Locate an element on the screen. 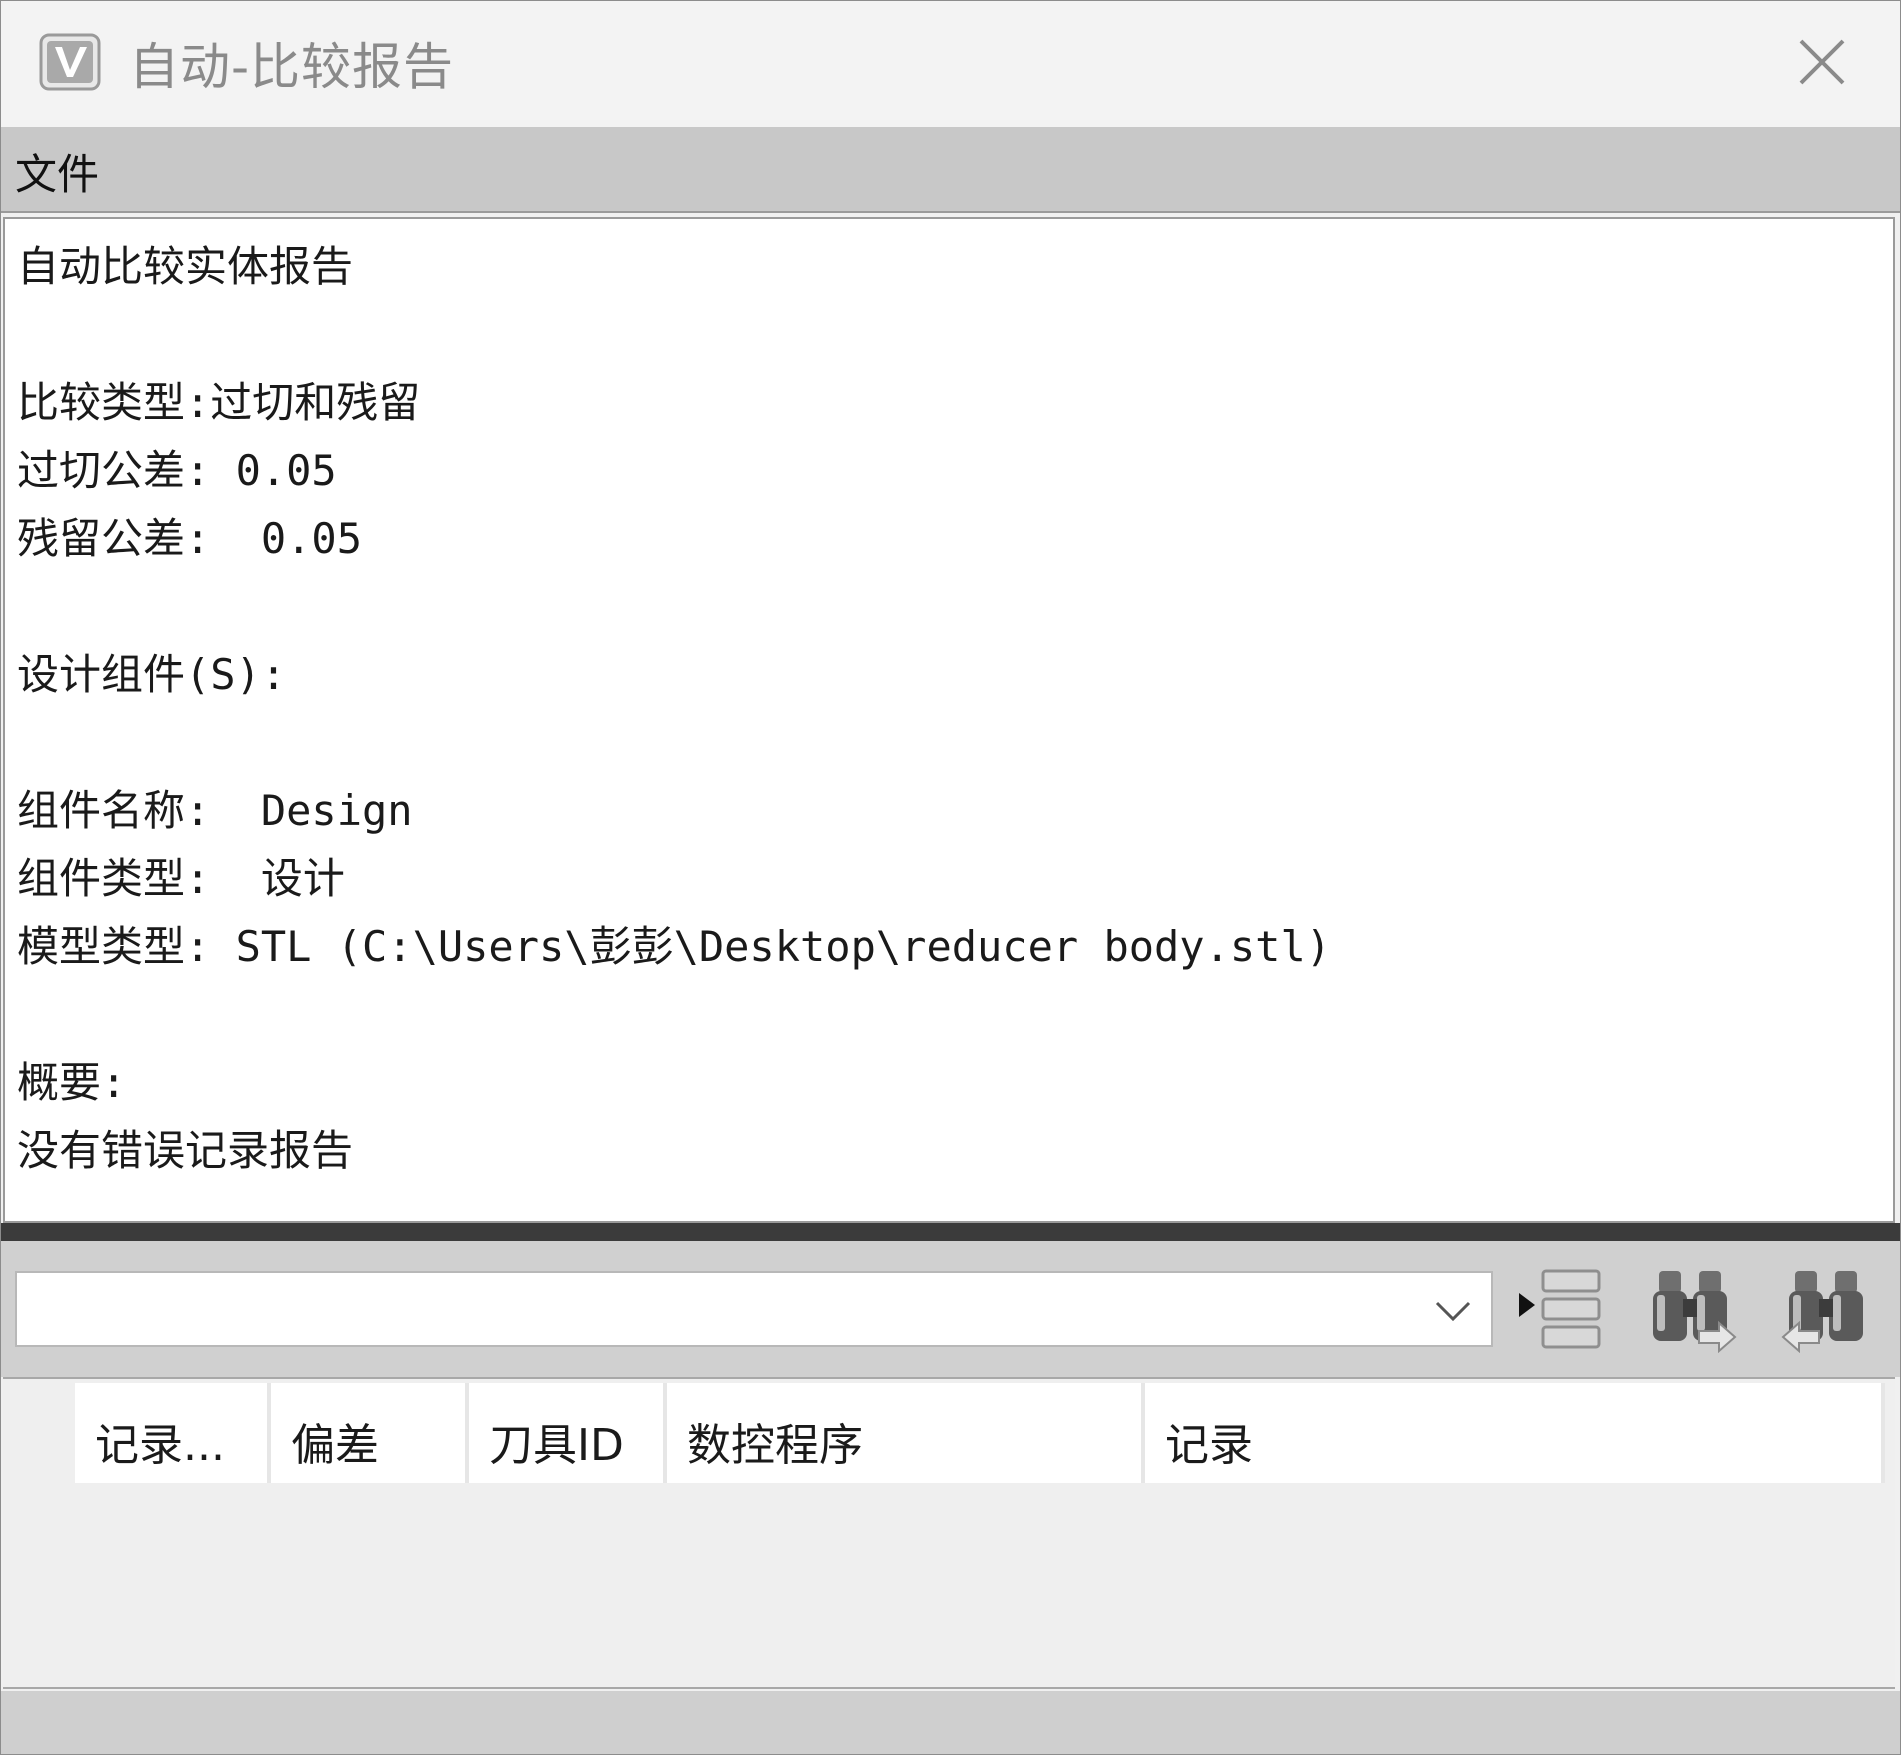 This screenshot has height=1755, width=1901. column-header-record: 记录 is located at coordinates (1515, 1433).